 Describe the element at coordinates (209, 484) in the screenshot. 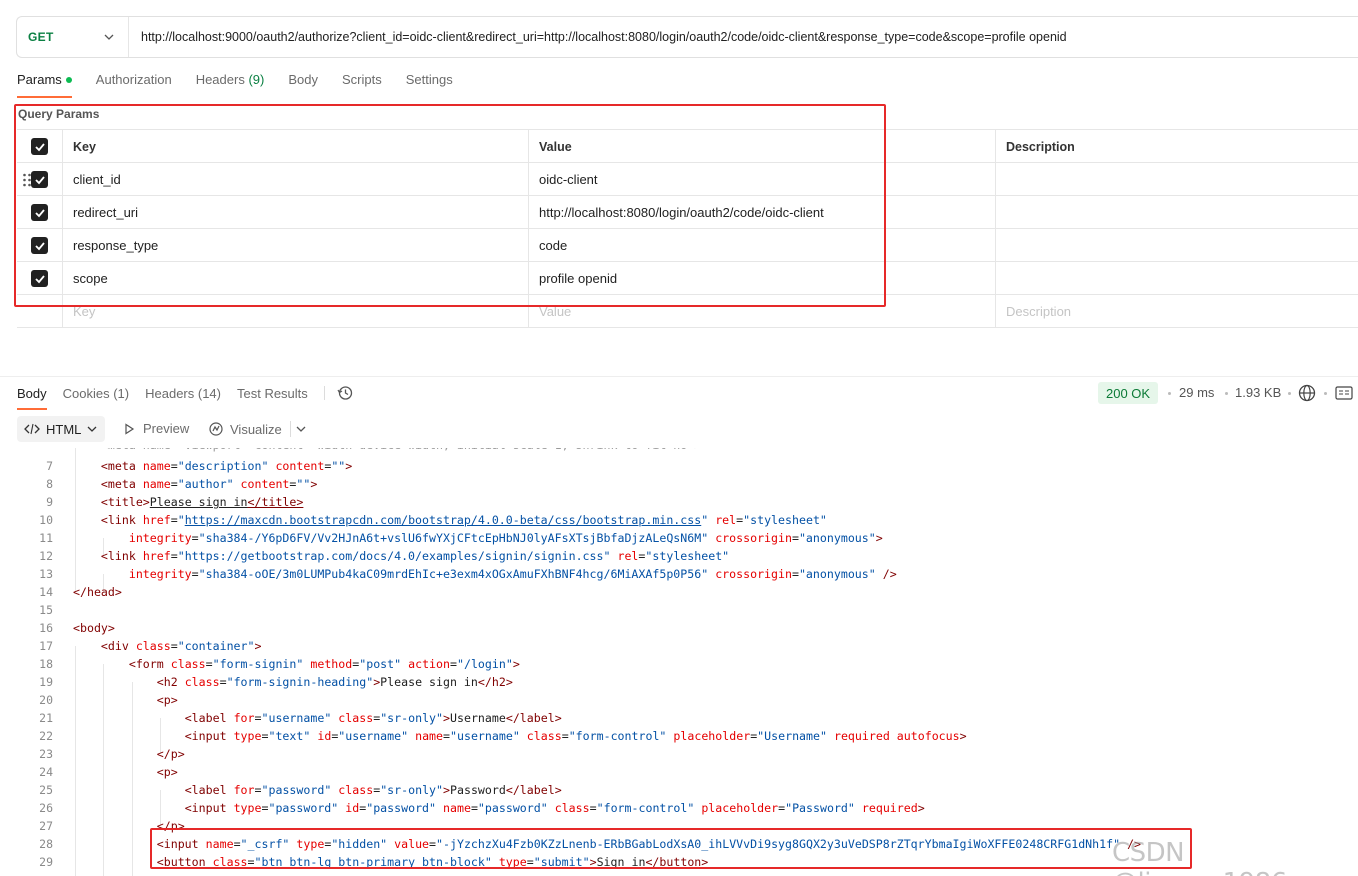

I see `code-text: <meta name="author" content="">` at that location.